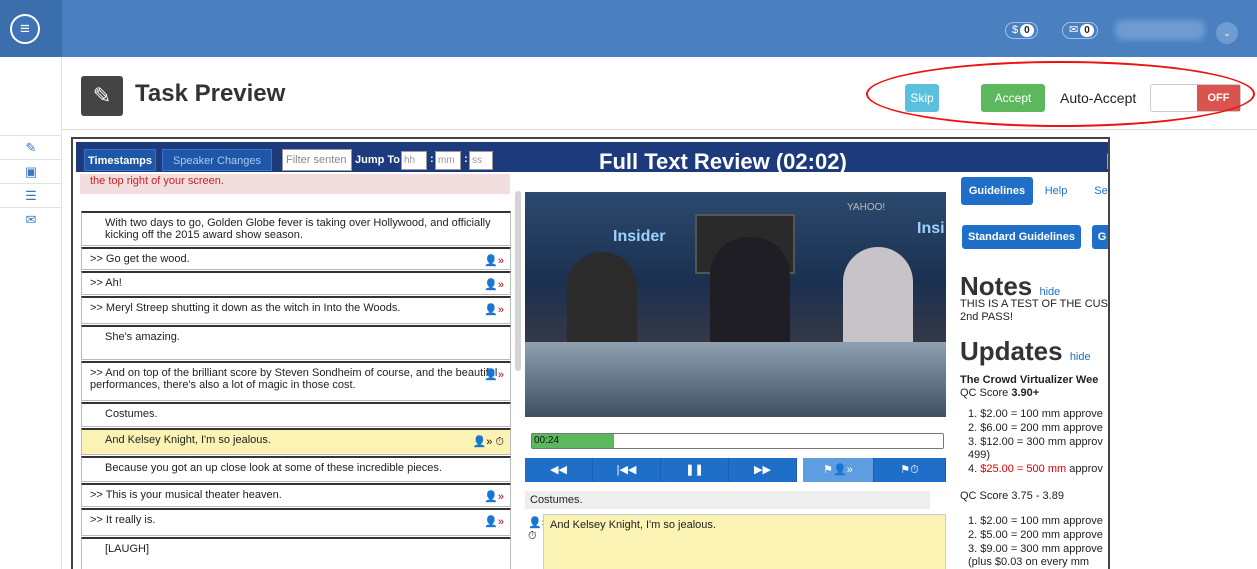 This screenshot has width=1257, height=569. I want to click on tab-settings: Se, so click(1099, 191).